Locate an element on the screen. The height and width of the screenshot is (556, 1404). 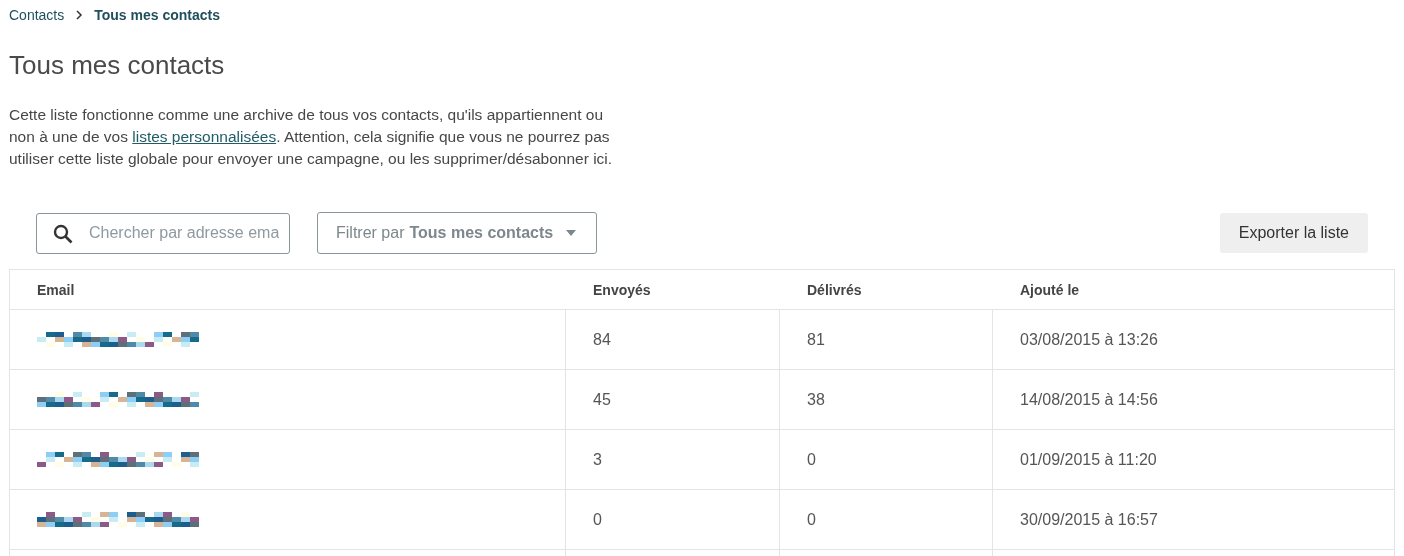
table-cell: 3 is located at coordinates (673, 459).